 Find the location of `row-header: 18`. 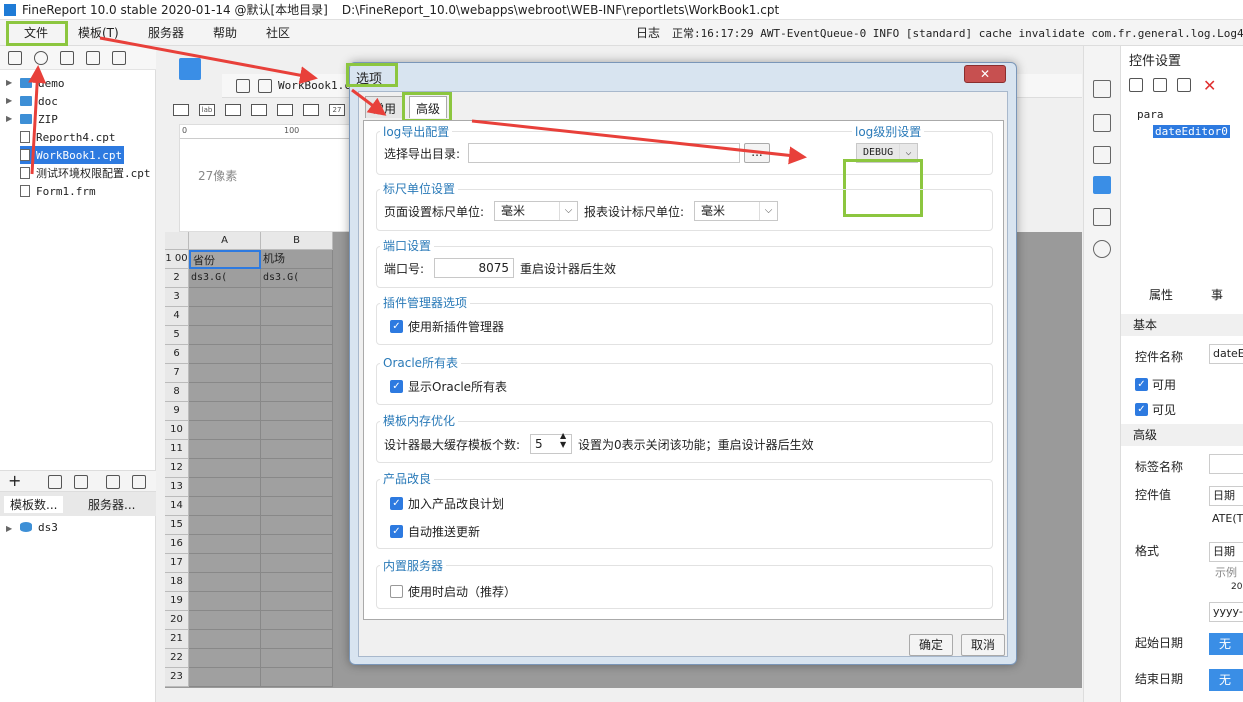

row-header: 18 is located at coordinates (177, 582).